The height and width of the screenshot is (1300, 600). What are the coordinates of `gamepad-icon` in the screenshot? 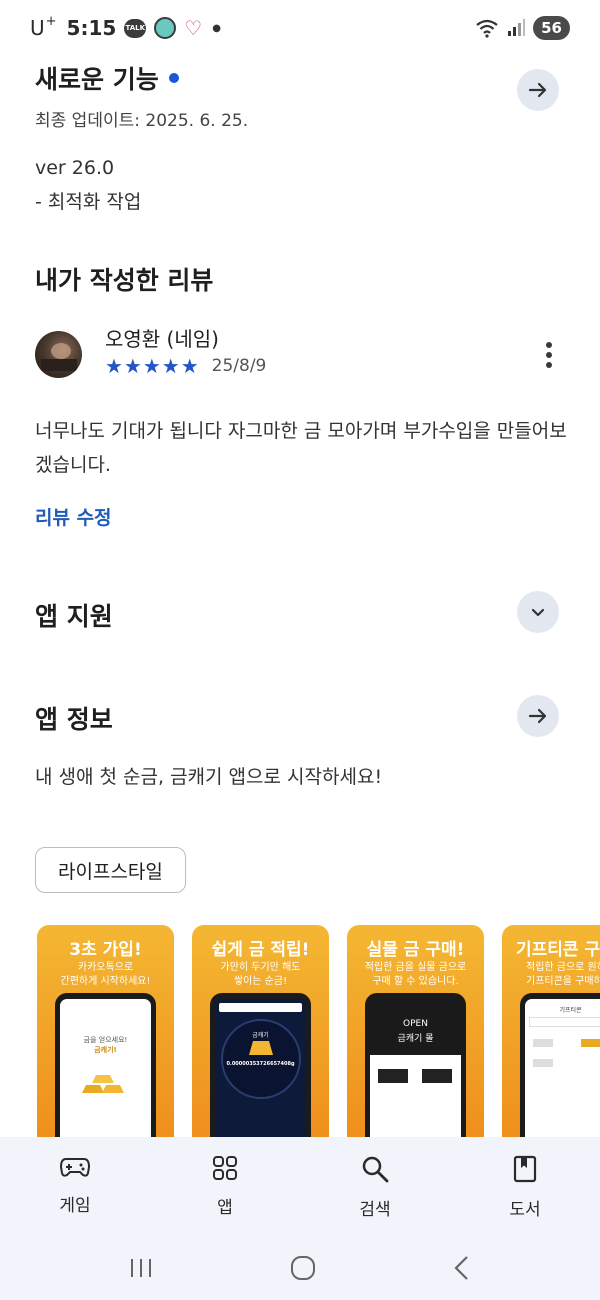 It's located at (75, 1167).